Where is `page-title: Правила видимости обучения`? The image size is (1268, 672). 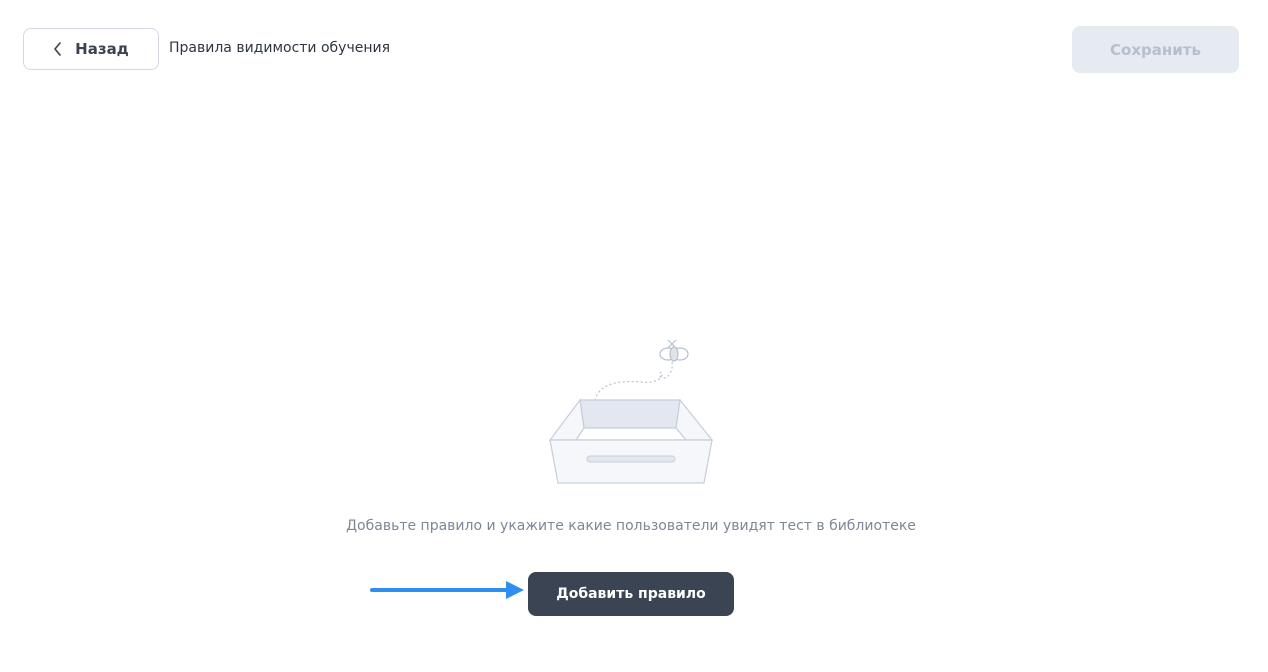 page-title: Правила видимости обучения is located at coordinates (280, 48).